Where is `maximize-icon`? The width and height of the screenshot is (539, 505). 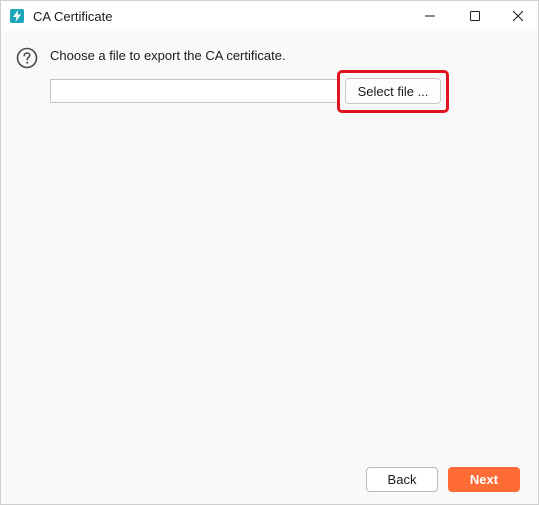
maximize-icon is located at coordinates (475, 16).